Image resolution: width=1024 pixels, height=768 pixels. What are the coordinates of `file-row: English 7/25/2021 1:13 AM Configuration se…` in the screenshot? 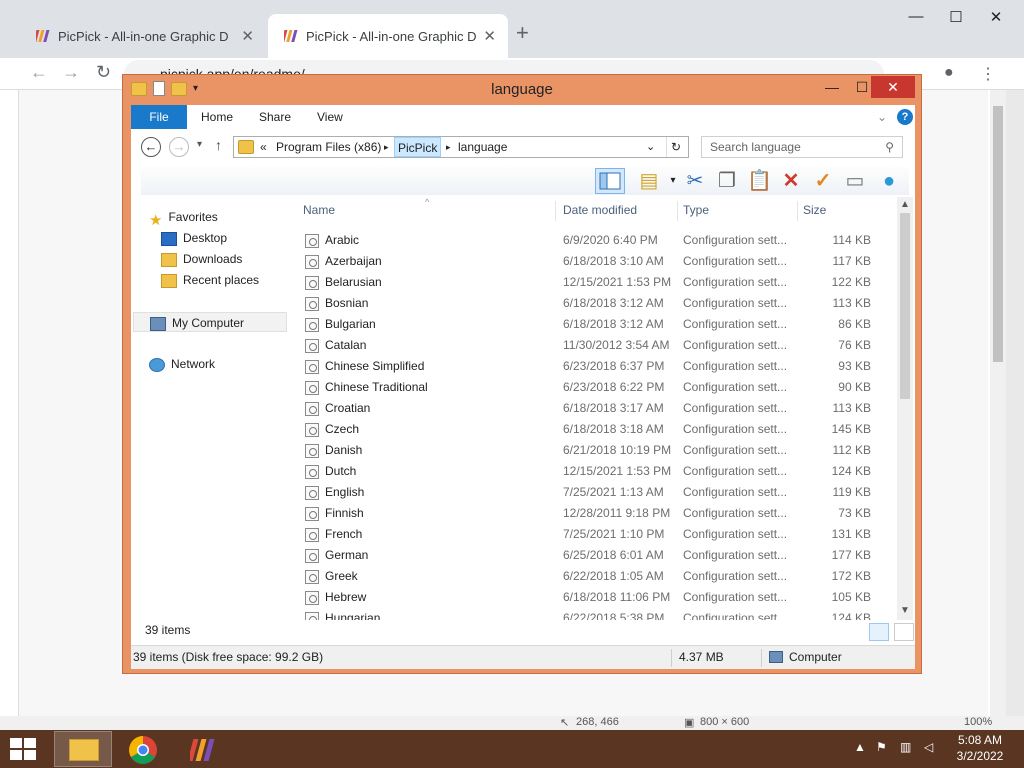 It's located at (597, 492).